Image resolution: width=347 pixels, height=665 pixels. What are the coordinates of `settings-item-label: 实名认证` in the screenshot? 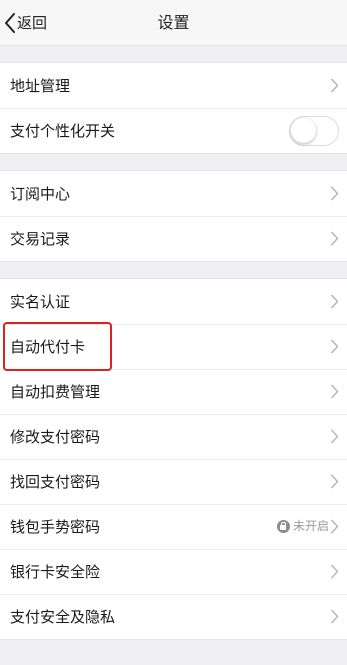 It's located at (40, 301).